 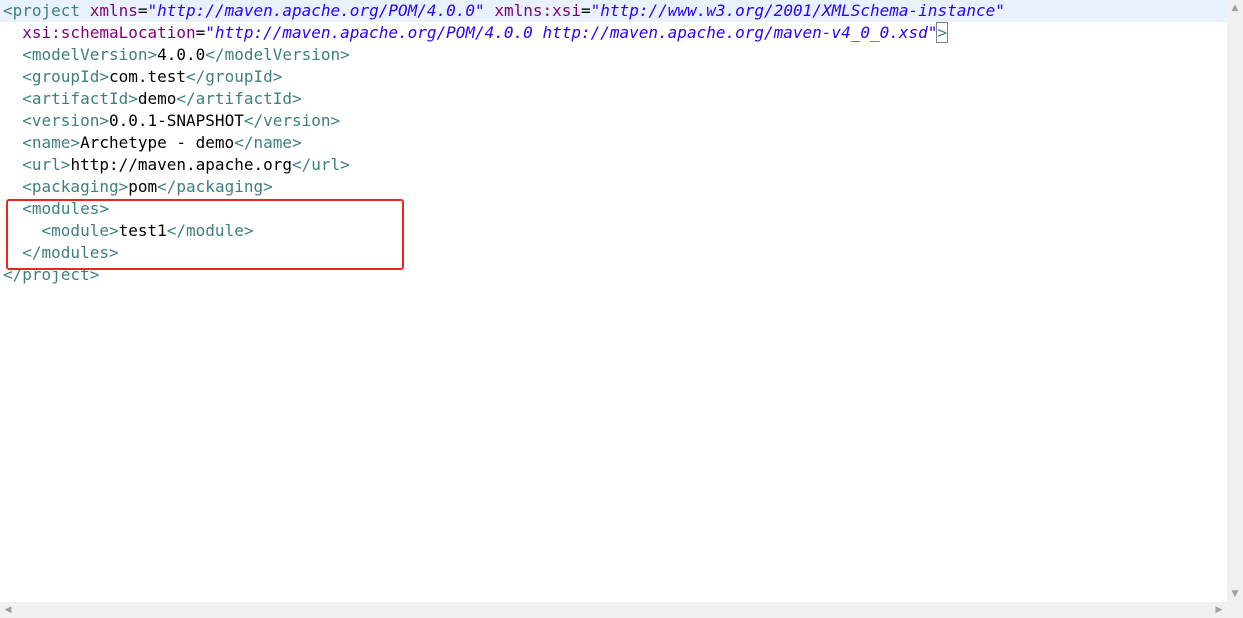 I want to click on code-token: </module>, so click(x=210, y=230).